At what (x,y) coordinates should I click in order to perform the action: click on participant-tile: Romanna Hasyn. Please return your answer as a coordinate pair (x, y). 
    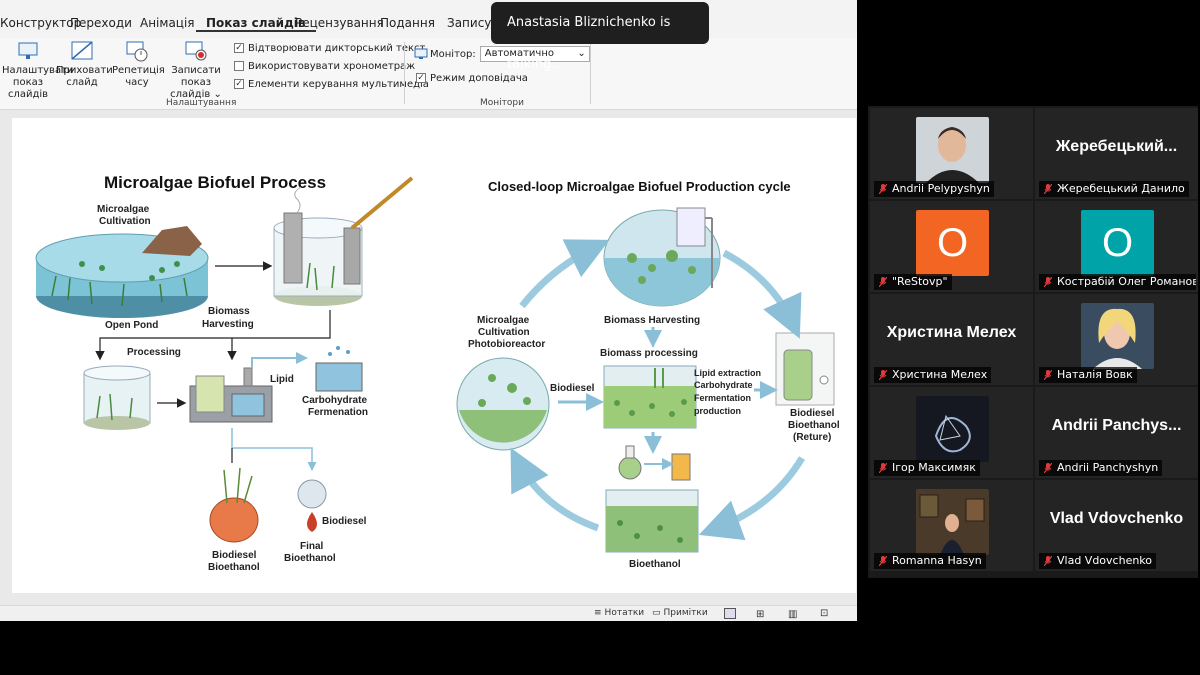
    Looking at the image, I should click on (951, 525).